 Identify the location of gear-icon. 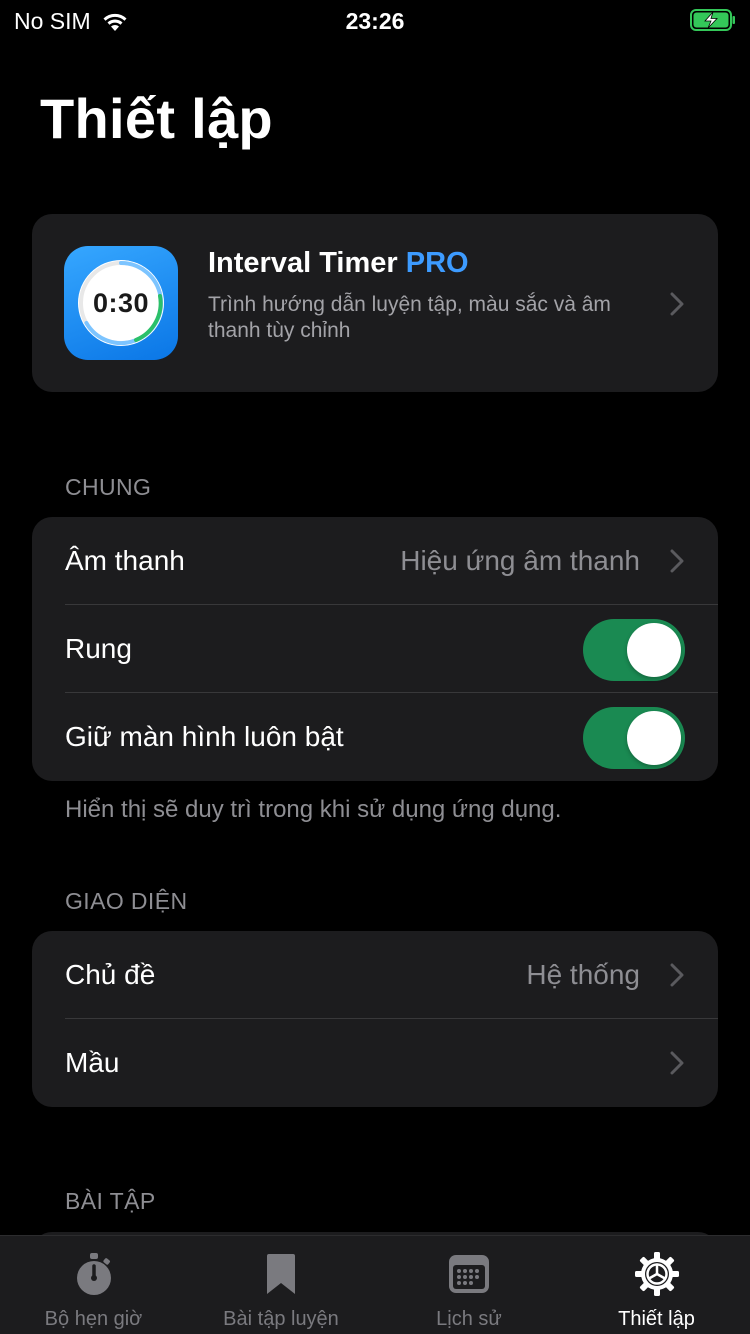
(656, 1274).